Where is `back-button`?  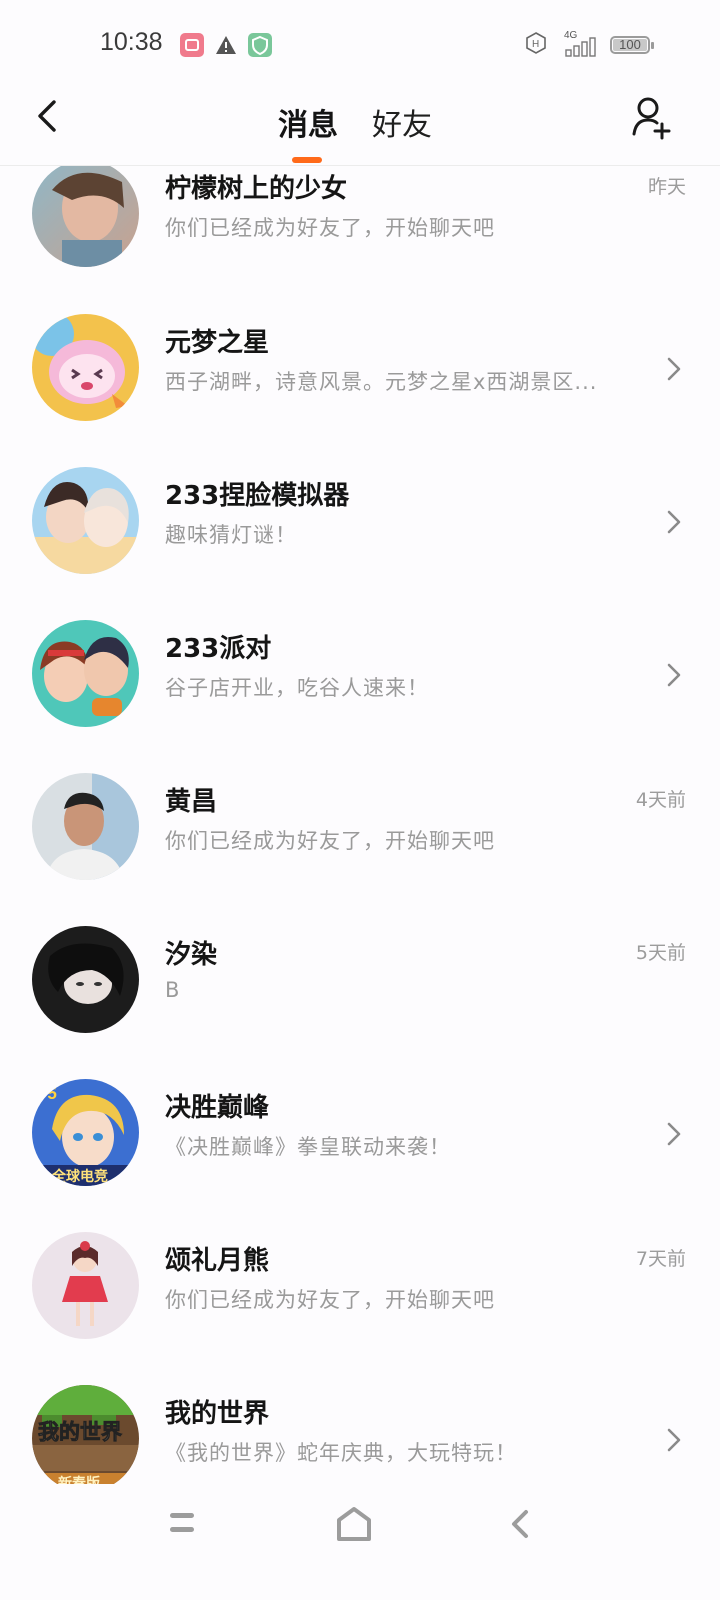
back-button is located at coordinates (50, 116).